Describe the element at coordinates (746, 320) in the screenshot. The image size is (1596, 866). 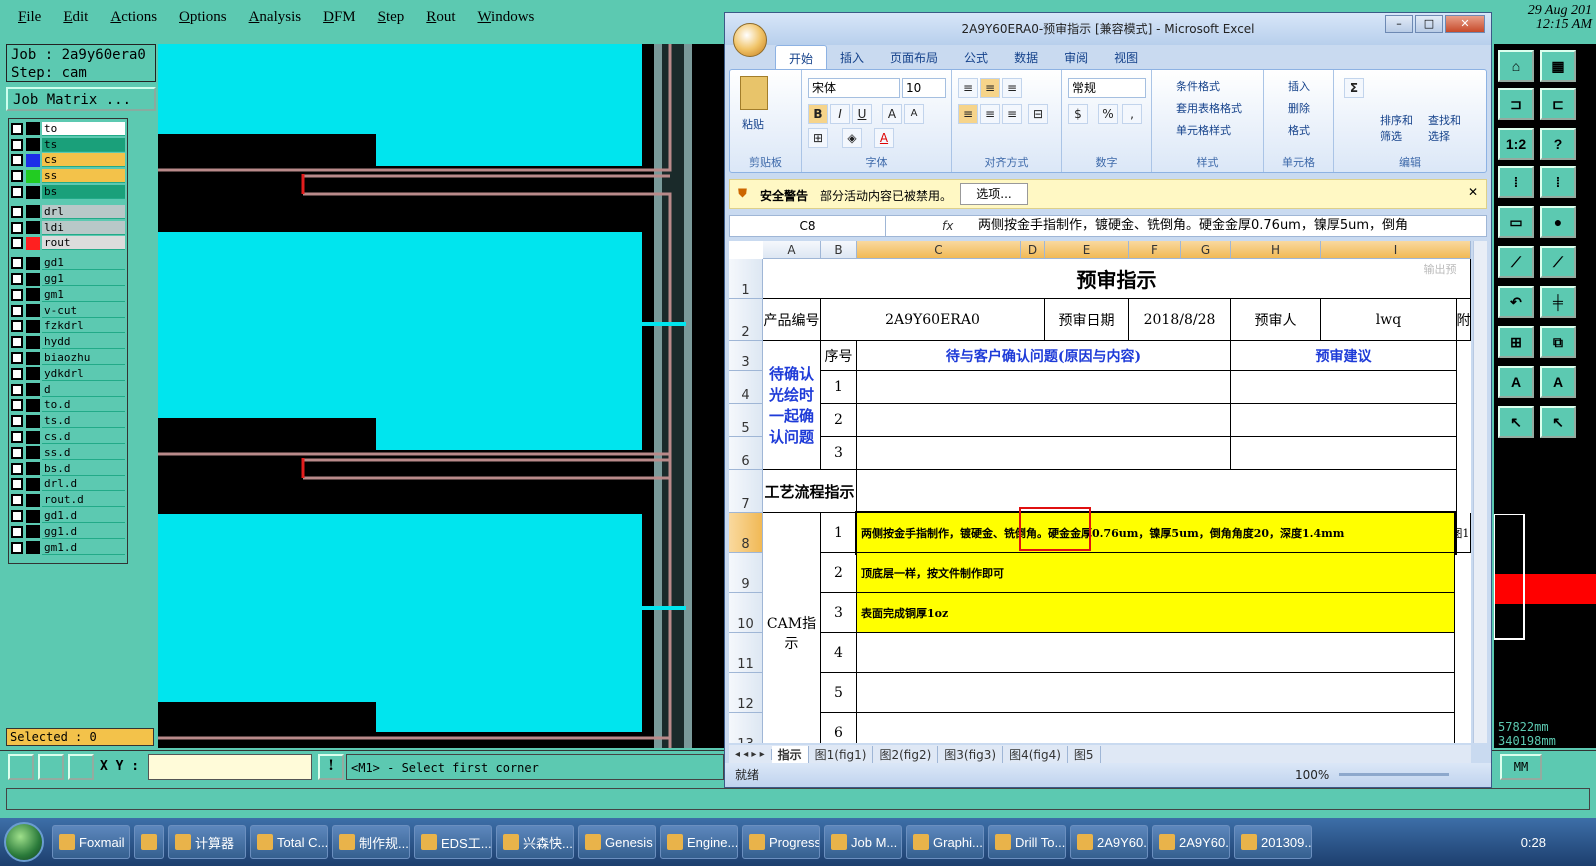
I see `row-header: 2` at that location.